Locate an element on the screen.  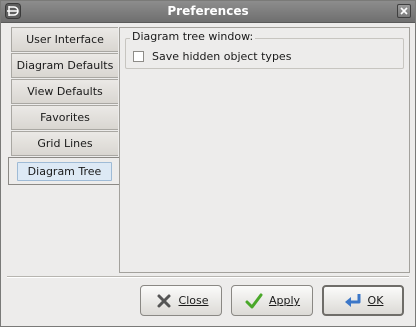
tab-label: Diagram Defaults is located at coordinates (65, 65).